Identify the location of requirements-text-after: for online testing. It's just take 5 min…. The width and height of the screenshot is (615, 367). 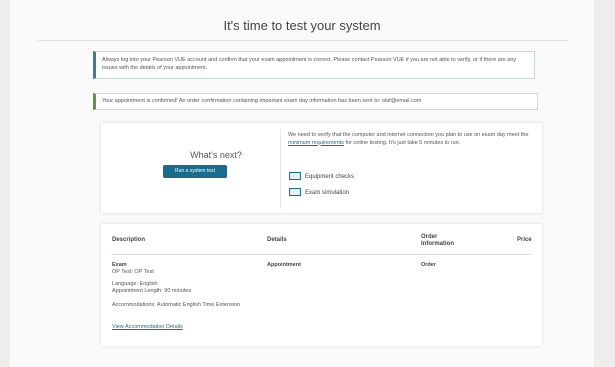
(403, 142).